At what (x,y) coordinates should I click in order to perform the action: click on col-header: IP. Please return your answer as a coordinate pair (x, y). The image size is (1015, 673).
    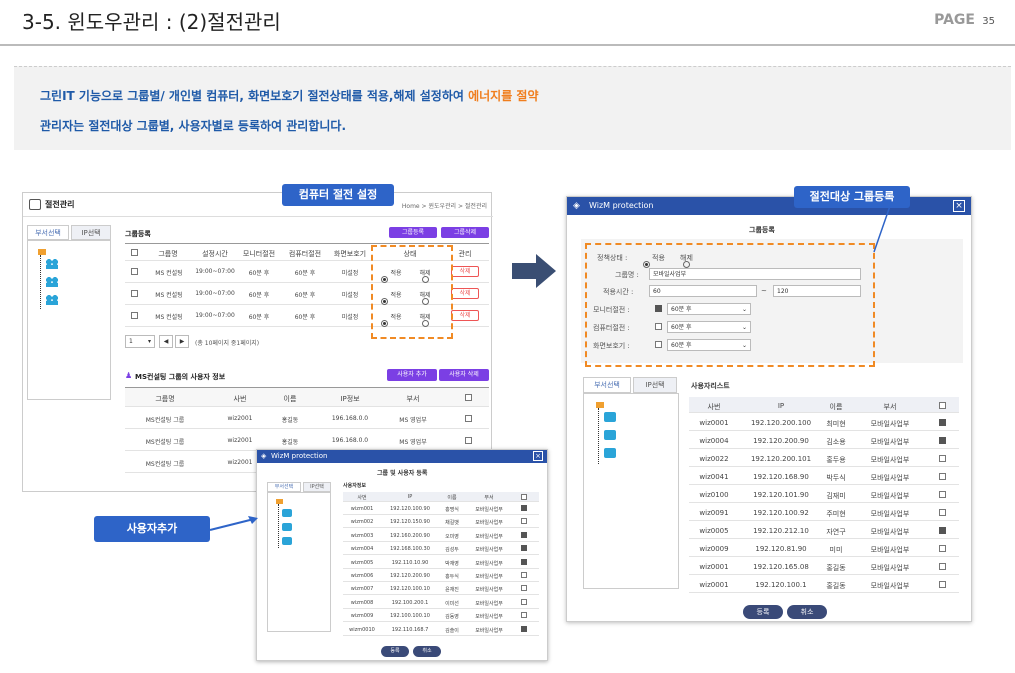
    Looking at the image, I should click on (410, 497).